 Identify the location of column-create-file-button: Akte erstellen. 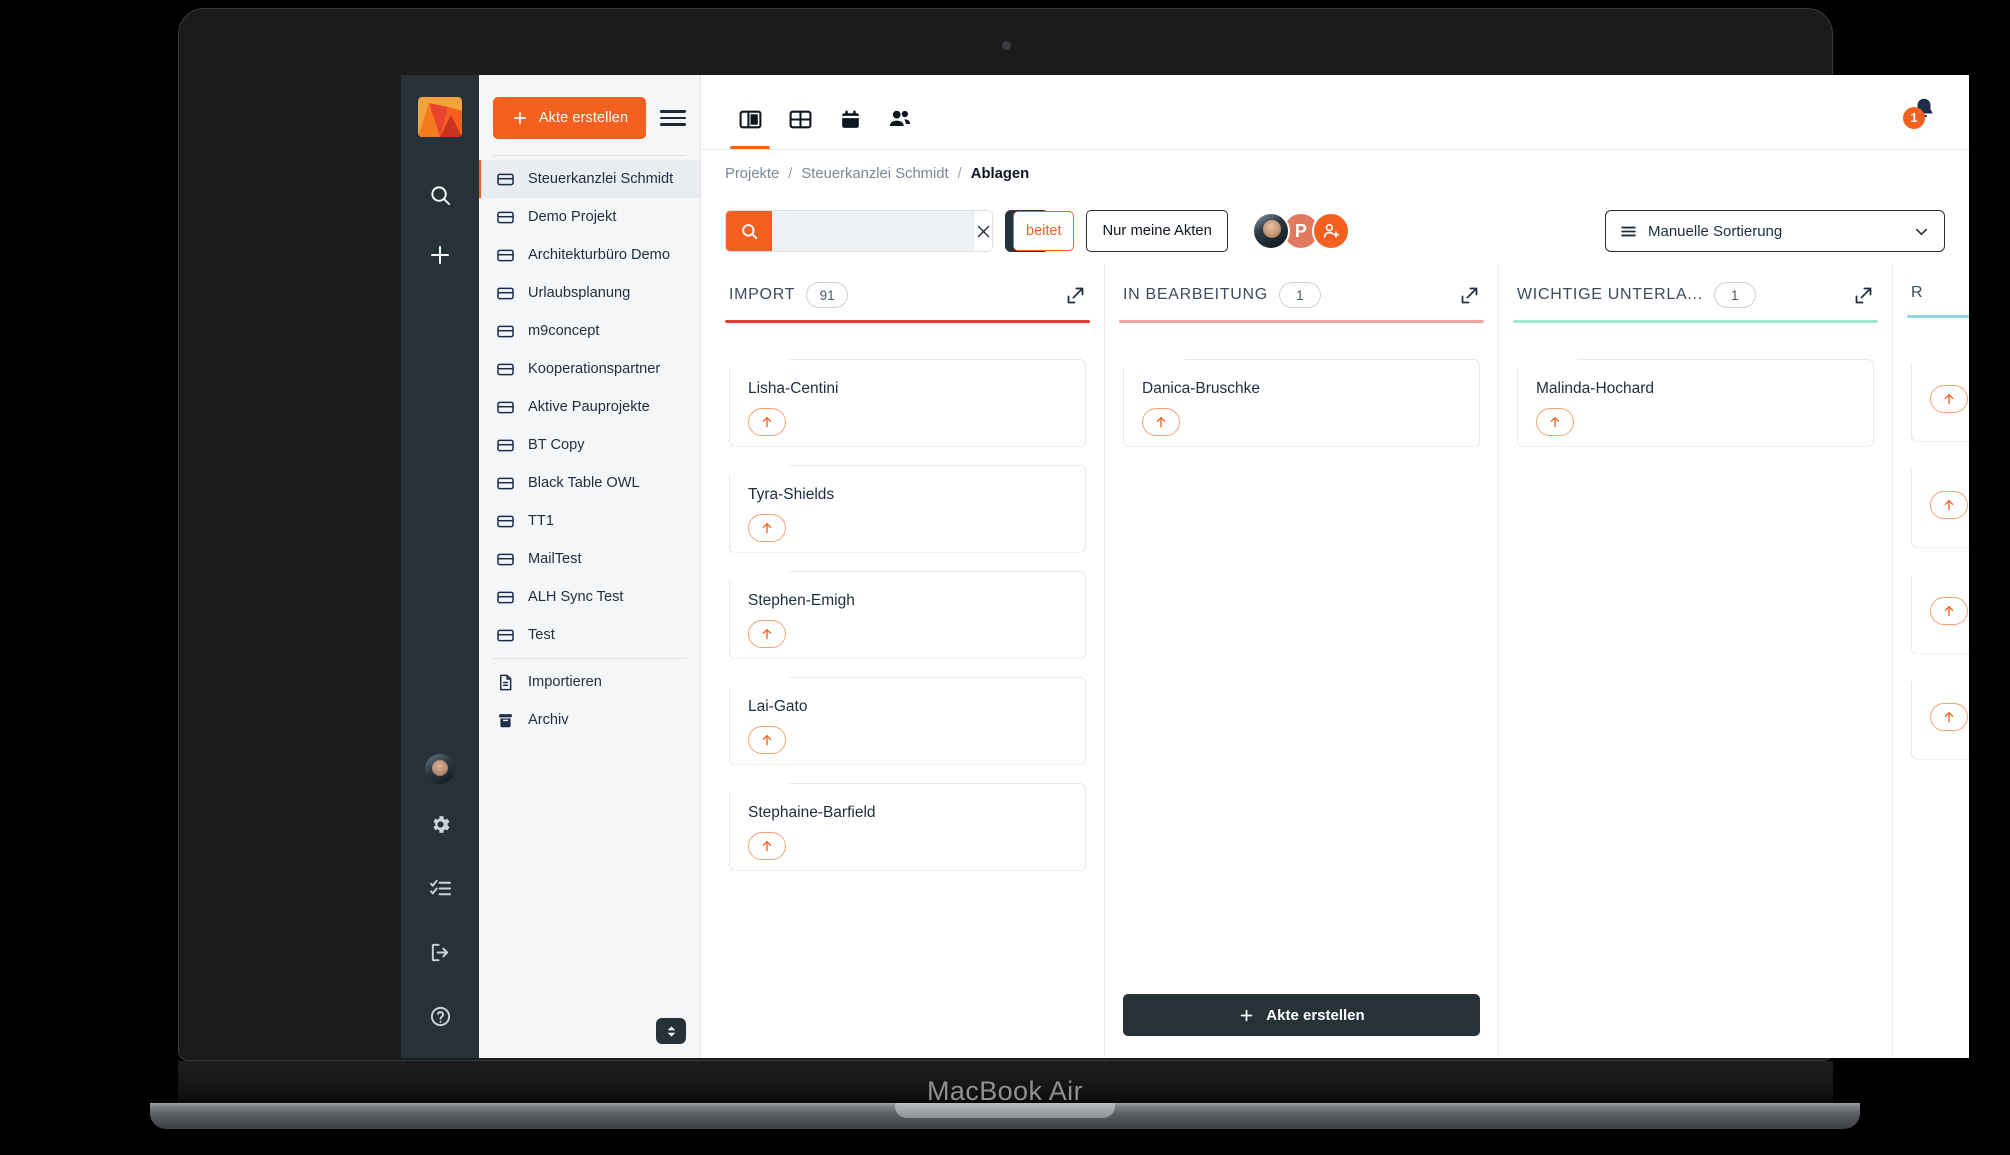
(1301, 1015).